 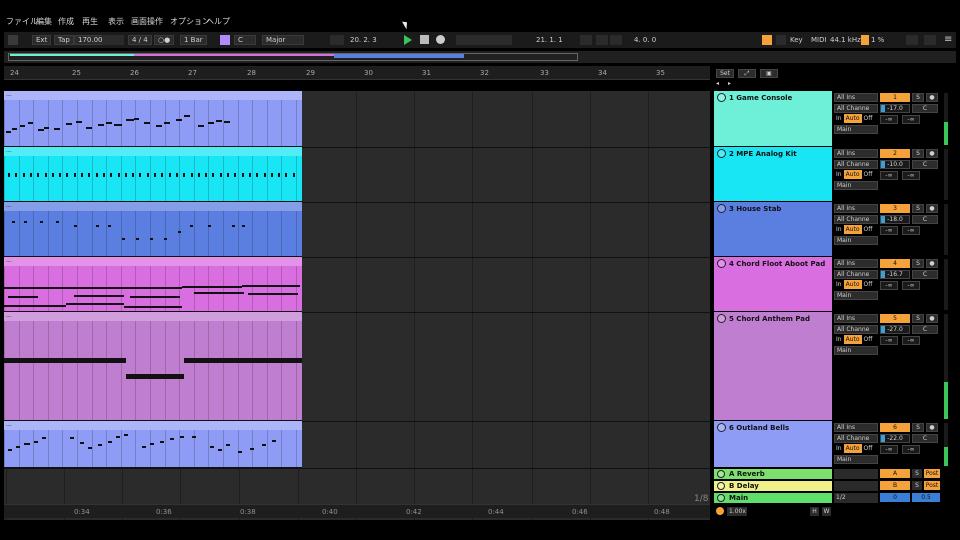 I want to click on arrow-right-icon: ▸, so click(x=732, y=84).